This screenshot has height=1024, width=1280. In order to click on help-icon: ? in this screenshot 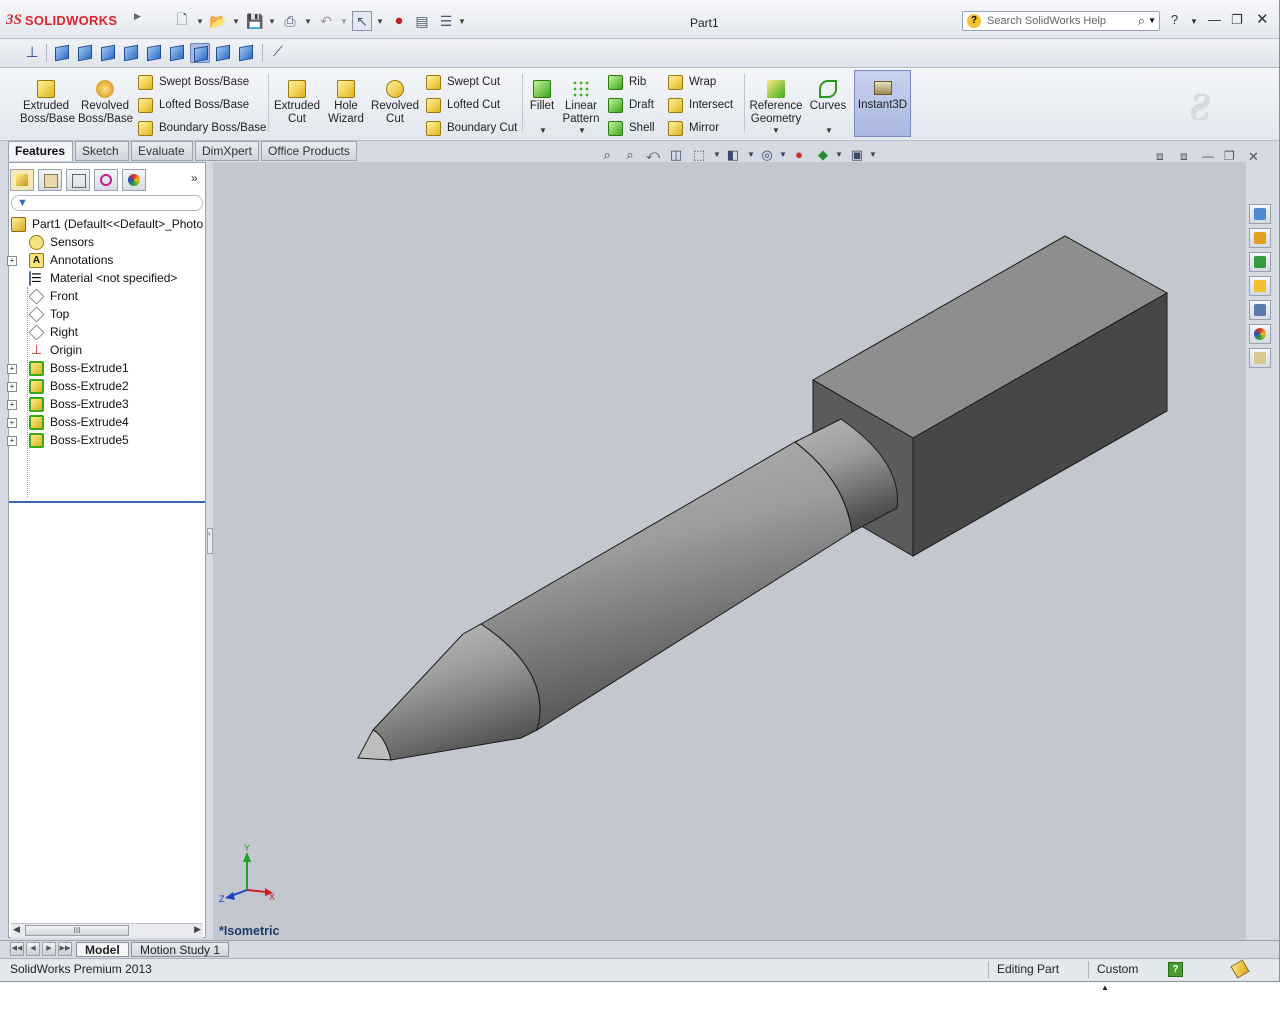, I will do `click(1174, 19)`.